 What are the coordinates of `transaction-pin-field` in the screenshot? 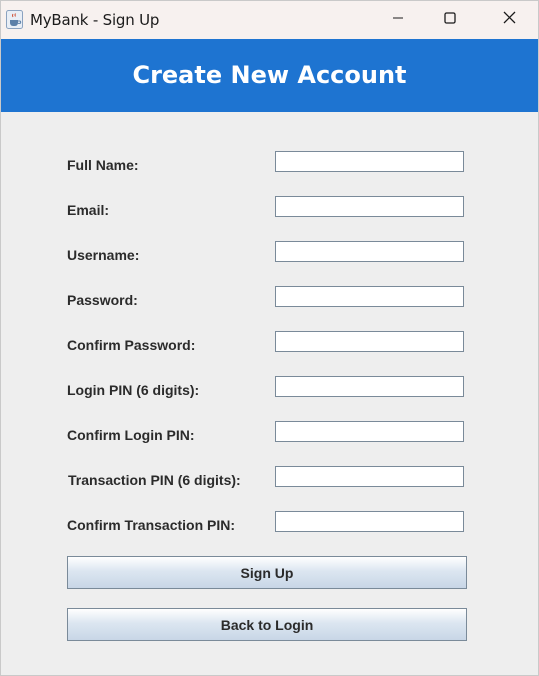 It's located at (369, 476).